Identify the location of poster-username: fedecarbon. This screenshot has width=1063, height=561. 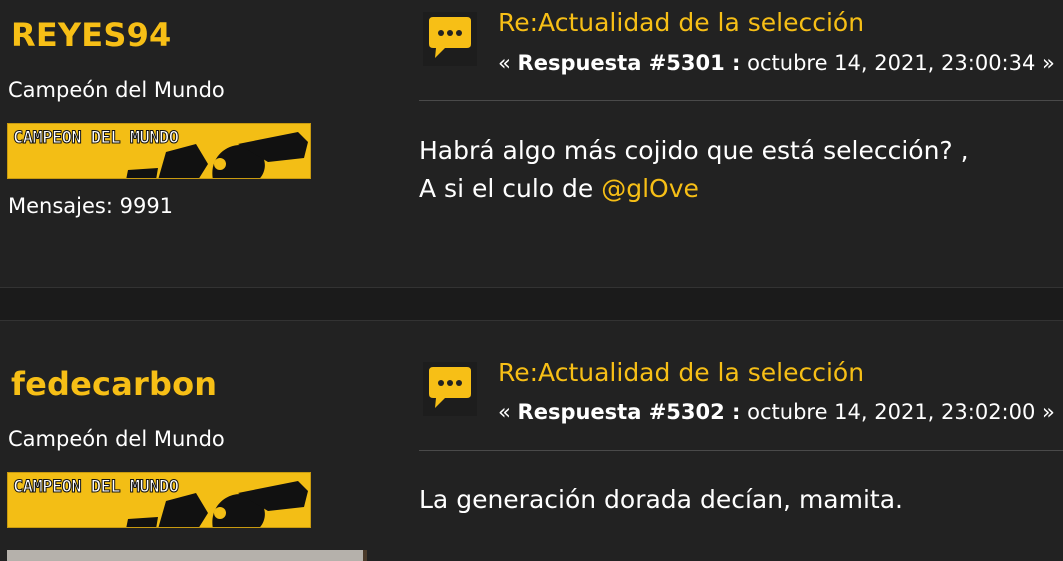
(114, 384).